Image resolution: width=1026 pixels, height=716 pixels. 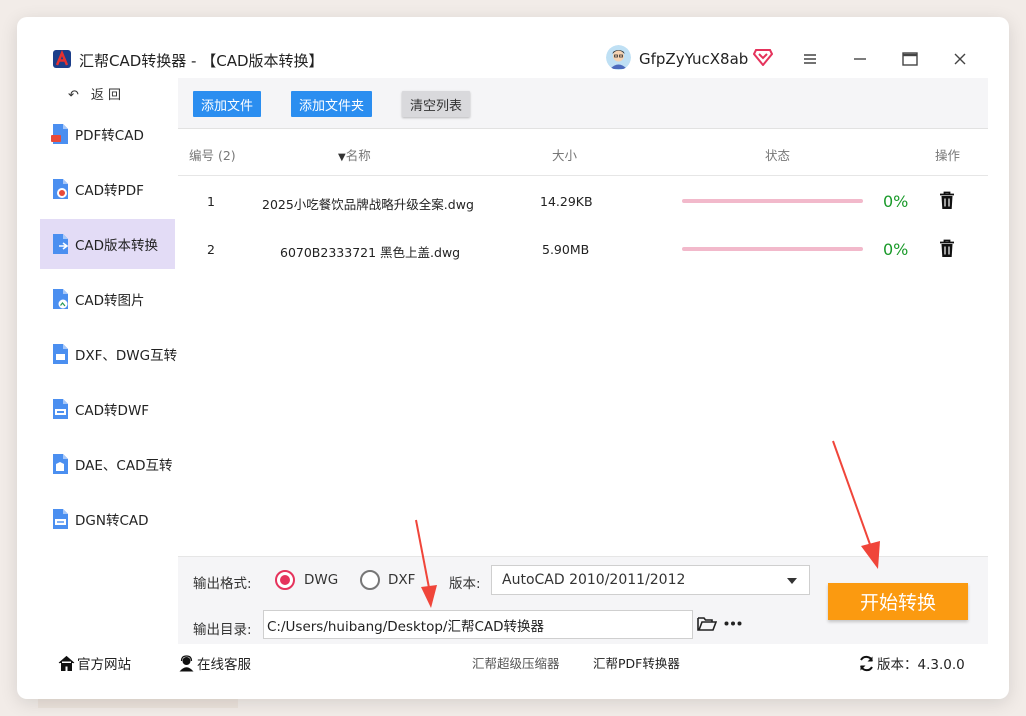 I want to click on close-button, so click(x=960, y=59).